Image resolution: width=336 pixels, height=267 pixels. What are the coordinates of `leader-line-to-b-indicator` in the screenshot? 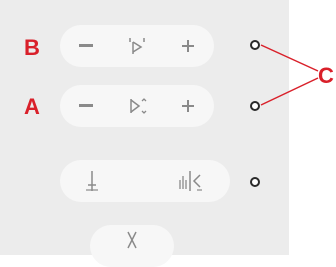 It's located at (289, 58).